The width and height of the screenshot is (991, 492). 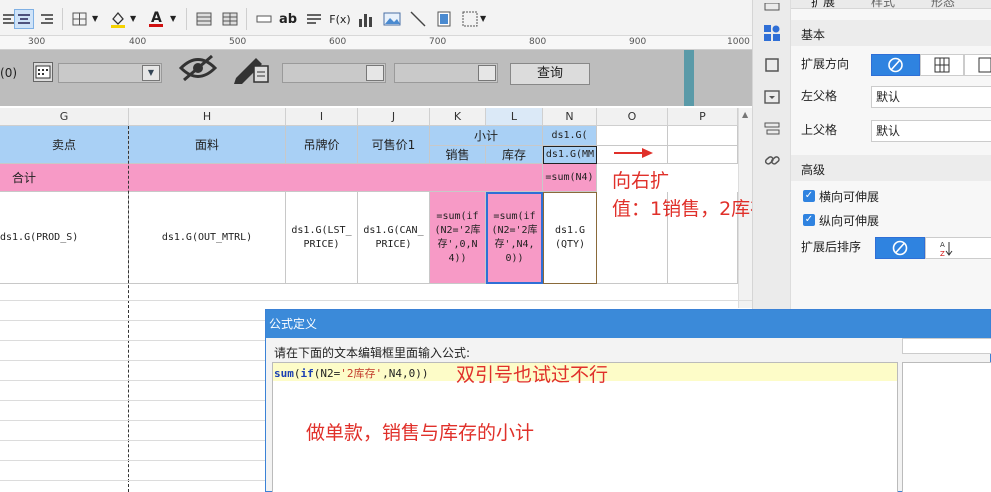 What do you see at coordinates (118, 19) in the screenshot?
I see `fill-color-icon` at bounding box center [118, 19].